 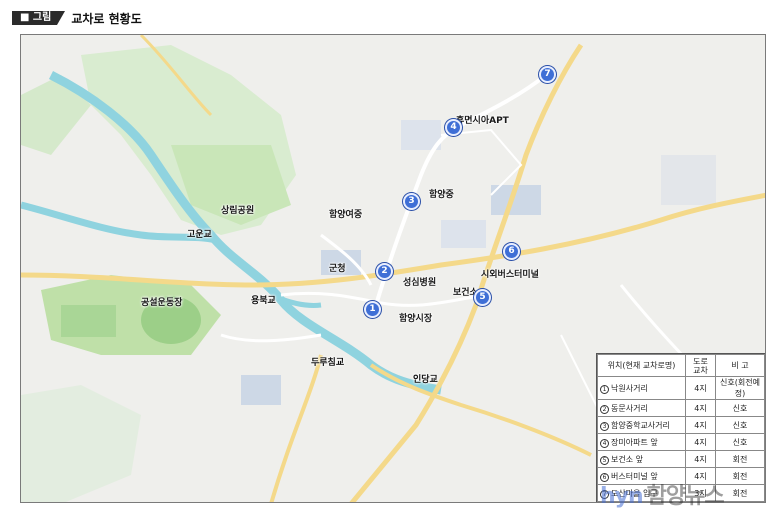 What do you see at coordinates (700, 365) in the screenshot?
I see `legend-header-road: 도로 교차` at bounding box center [700, 365].